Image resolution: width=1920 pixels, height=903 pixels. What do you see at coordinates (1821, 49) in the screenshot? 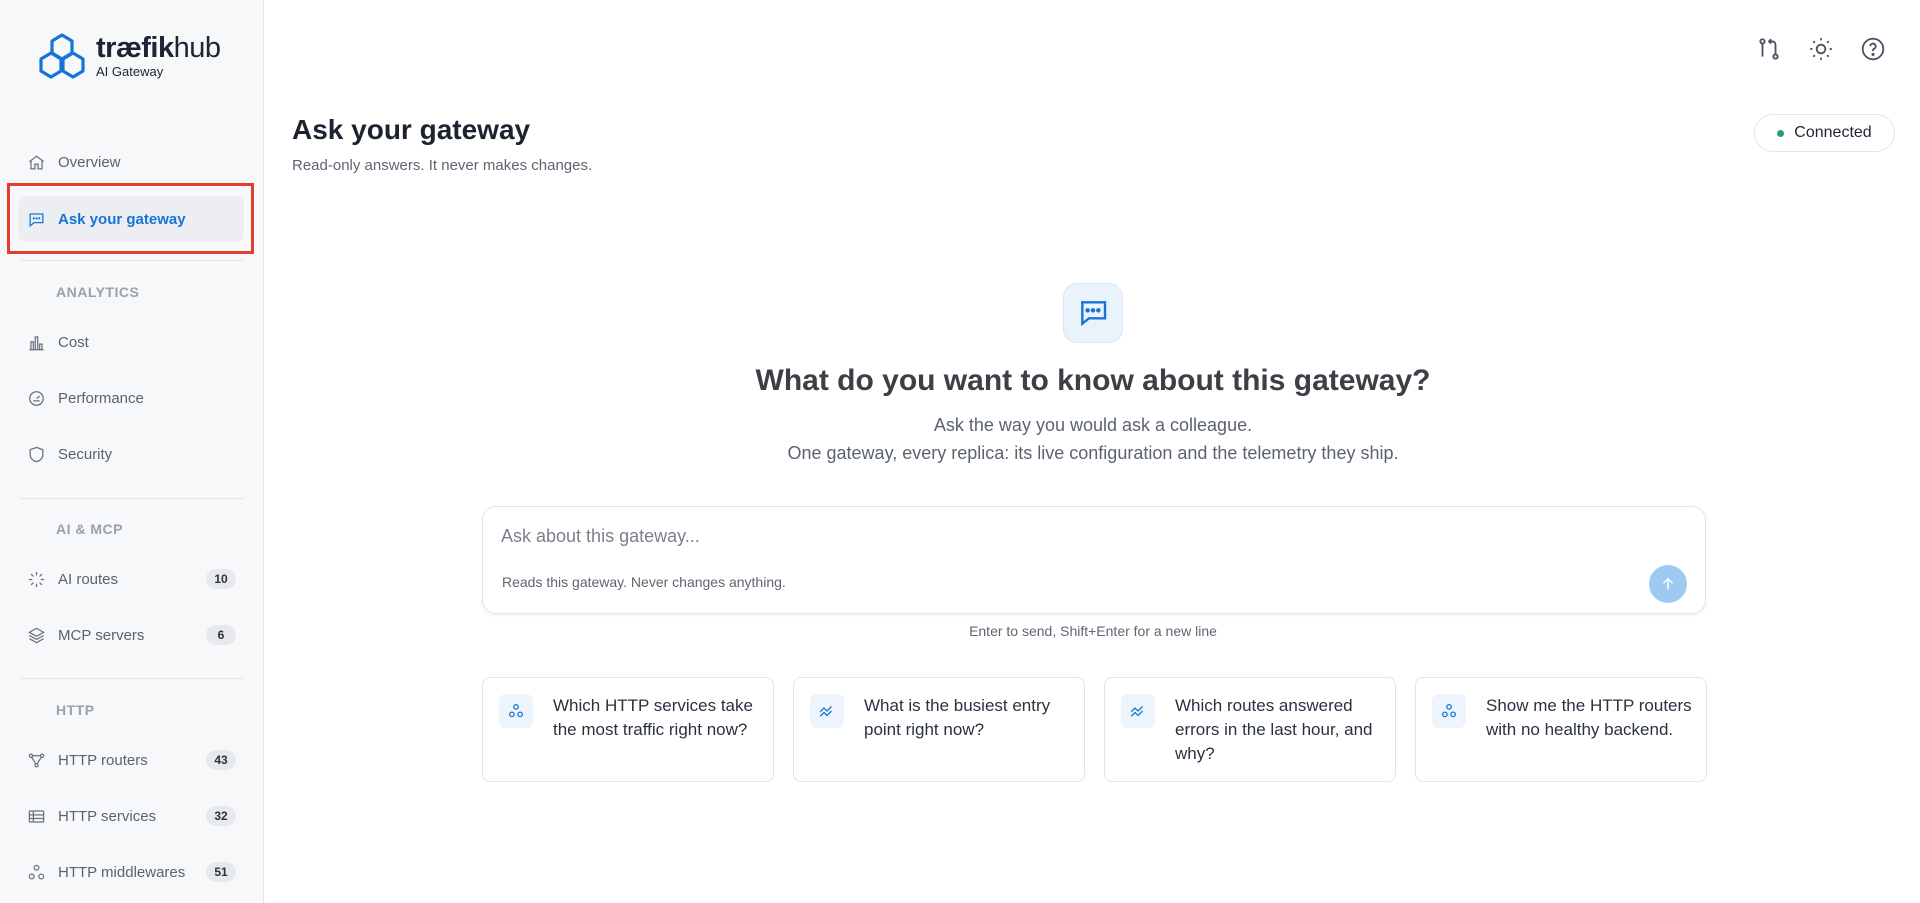
I see `sun-icon` at bounding box center [1821, 49].